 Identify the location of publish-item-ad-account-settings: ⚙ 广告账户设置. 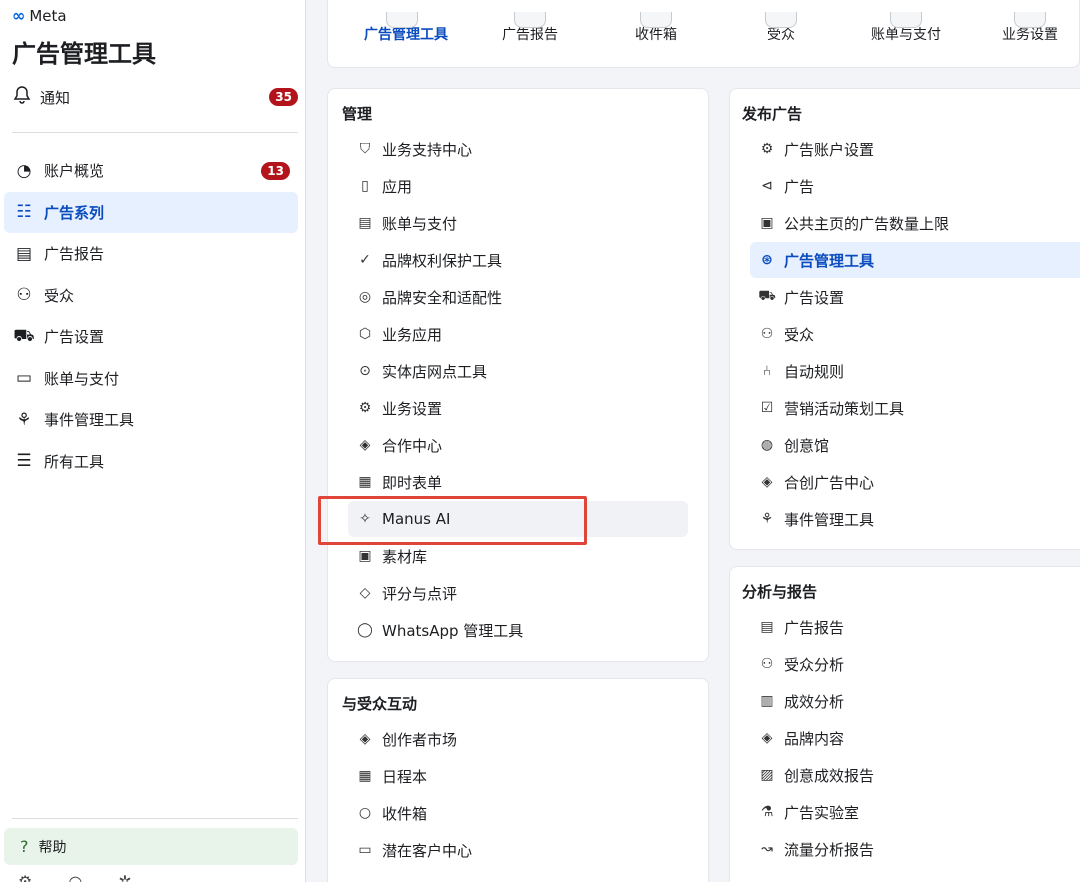
(918, 149).